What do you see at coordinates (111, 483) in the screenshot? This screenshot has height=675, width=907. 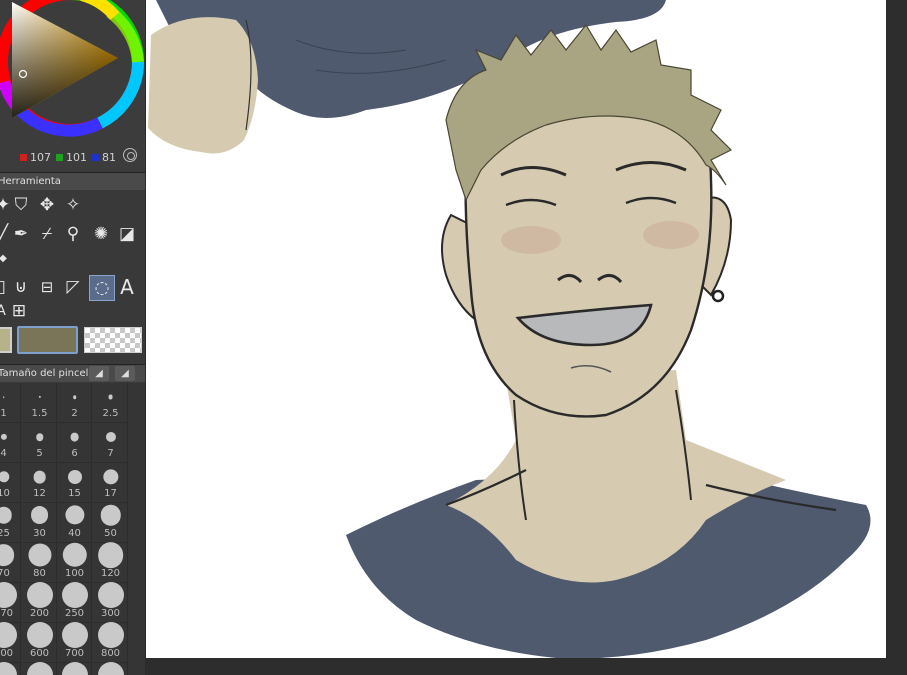 I see `brush-size-cell: 17` at bounding box center [111, 483].